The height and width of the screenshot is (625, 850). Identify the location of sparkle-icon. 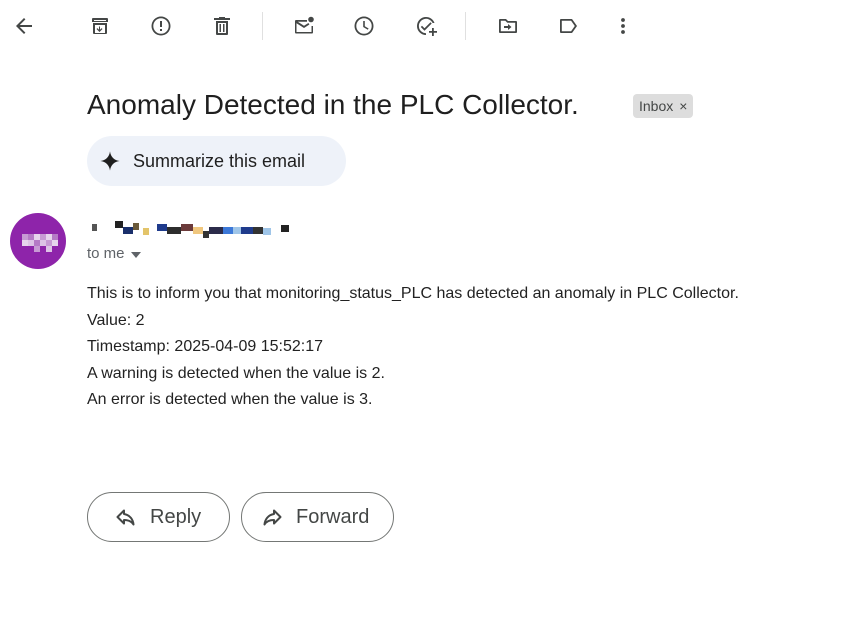
(110, 161).